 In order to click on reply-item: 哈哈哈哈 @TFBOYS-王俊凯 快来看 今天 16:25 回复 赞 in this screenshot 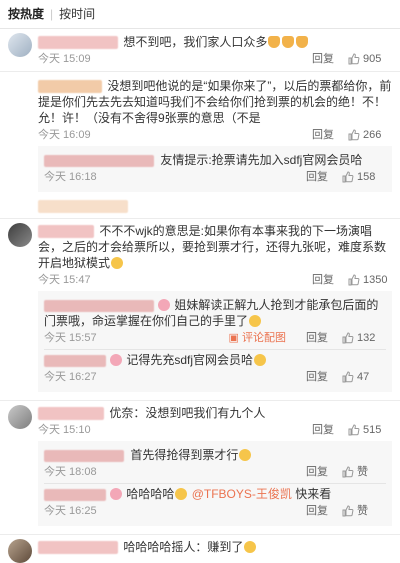, I will do `click(215, 503)`.